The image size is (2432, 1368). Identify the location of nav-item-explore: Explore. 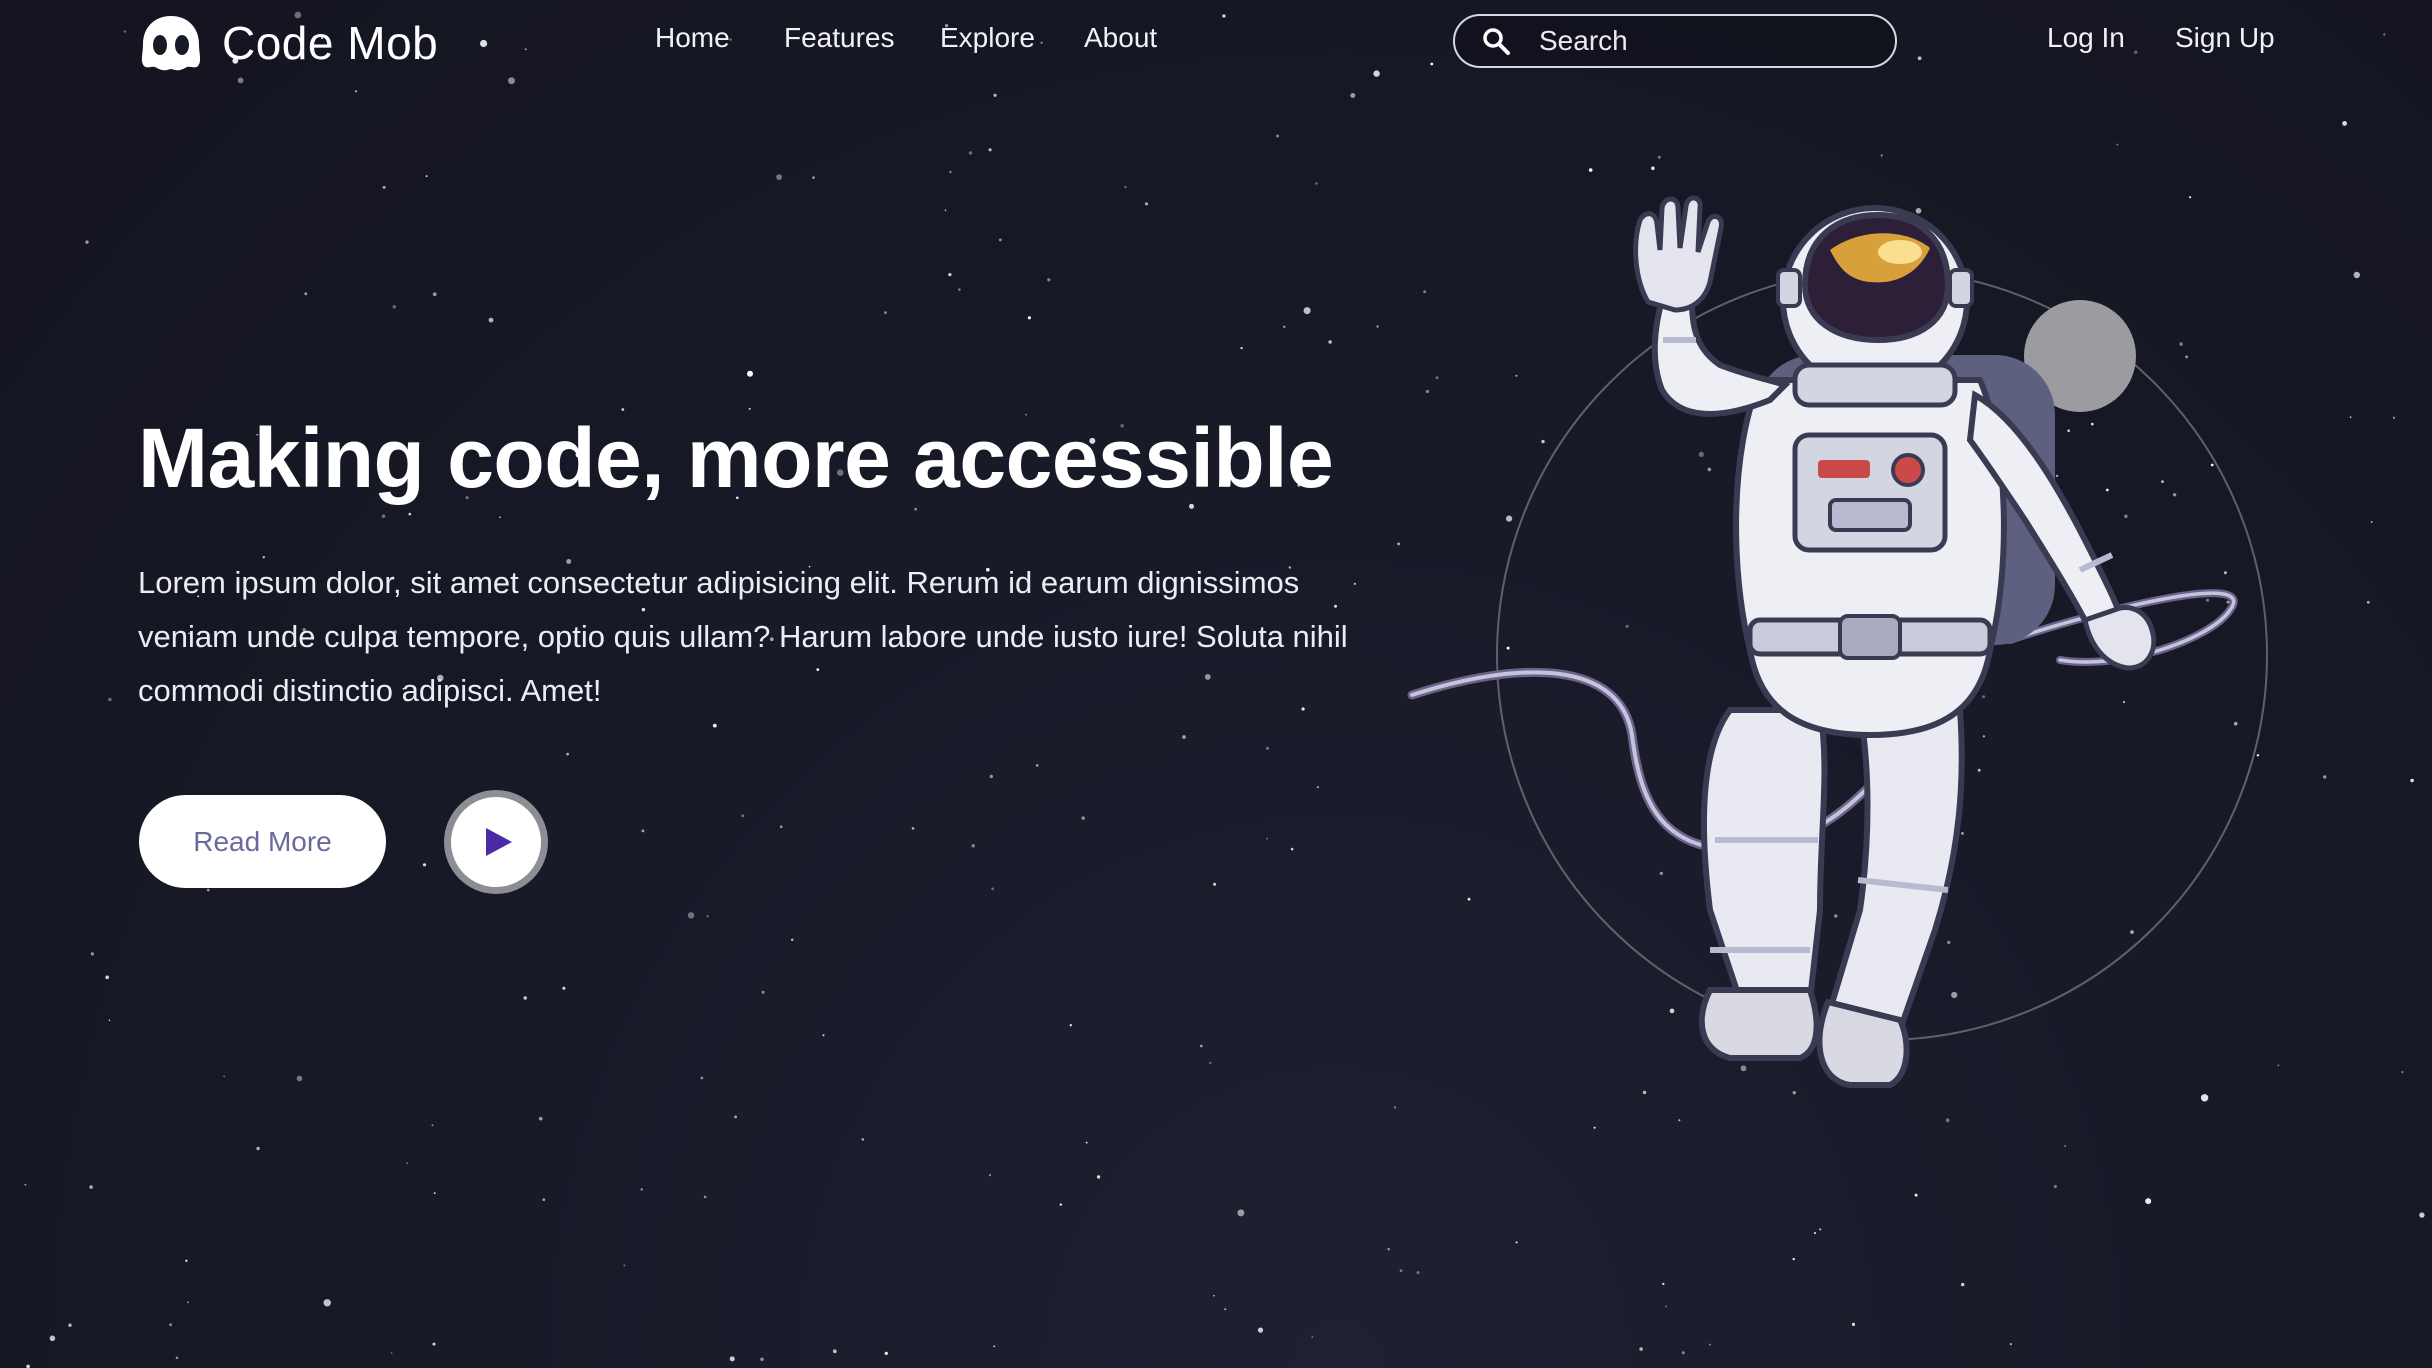
(987, 38).